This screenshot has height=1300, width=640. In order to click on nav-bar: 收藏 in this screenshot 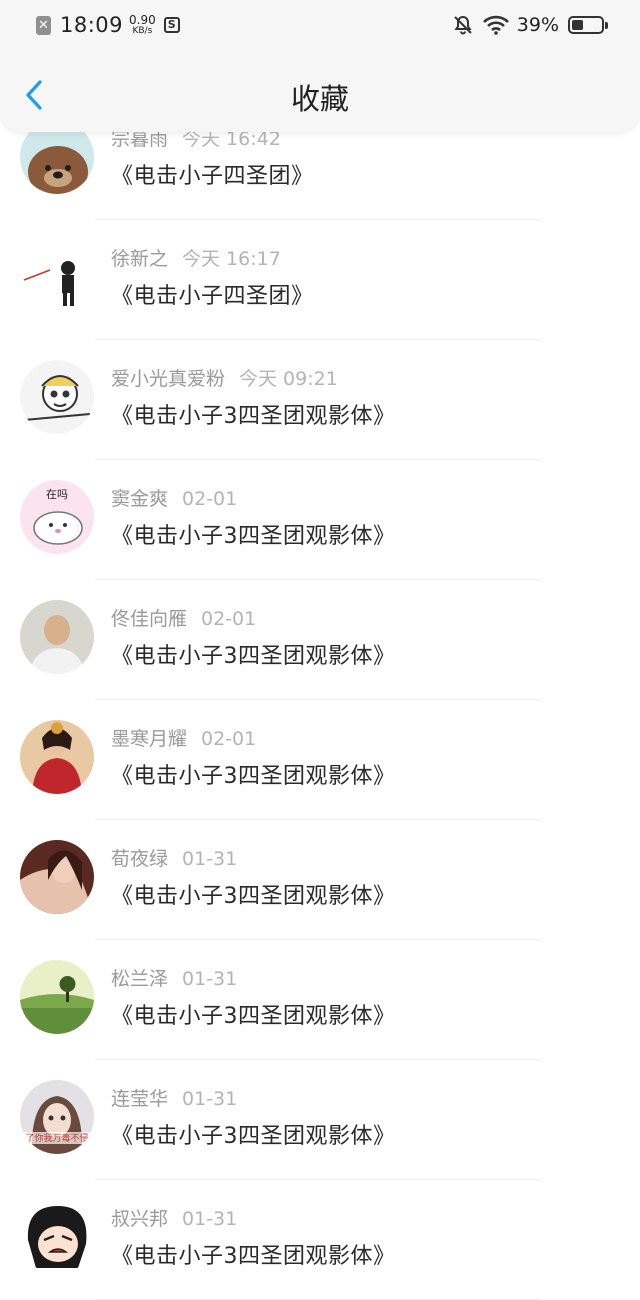, I will do `click(320, 93)`.